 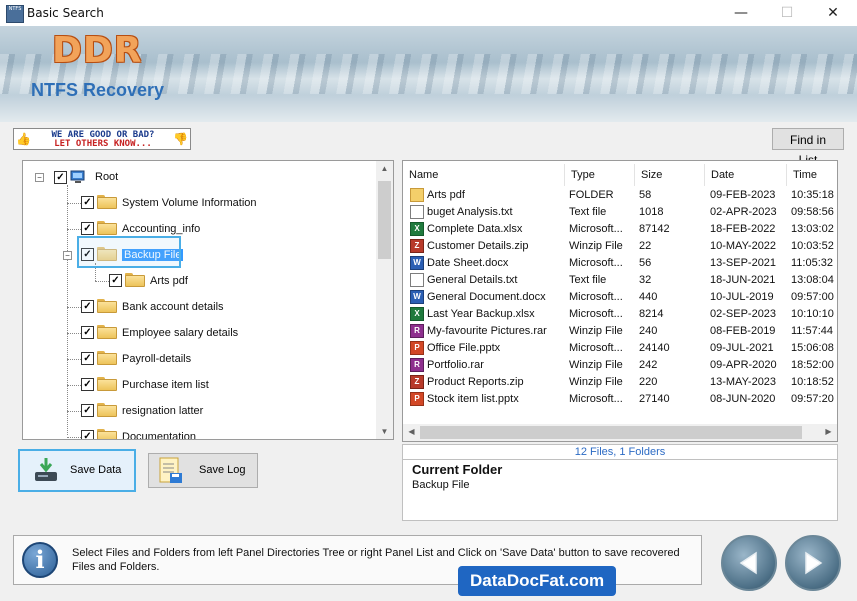 What do you see at coordinates (487, 331) in the screenshot?
I see `cell-name: My-favourite Pictures.rar` at bounding box center [487, 331].